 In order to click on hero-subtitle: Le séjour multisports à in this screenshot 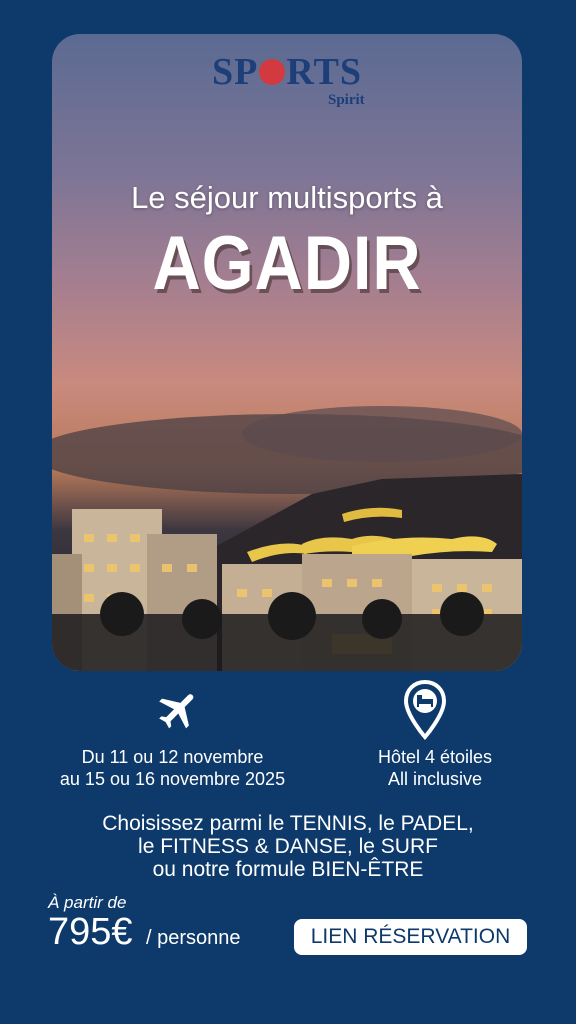, I will do `click(287, 197)`.